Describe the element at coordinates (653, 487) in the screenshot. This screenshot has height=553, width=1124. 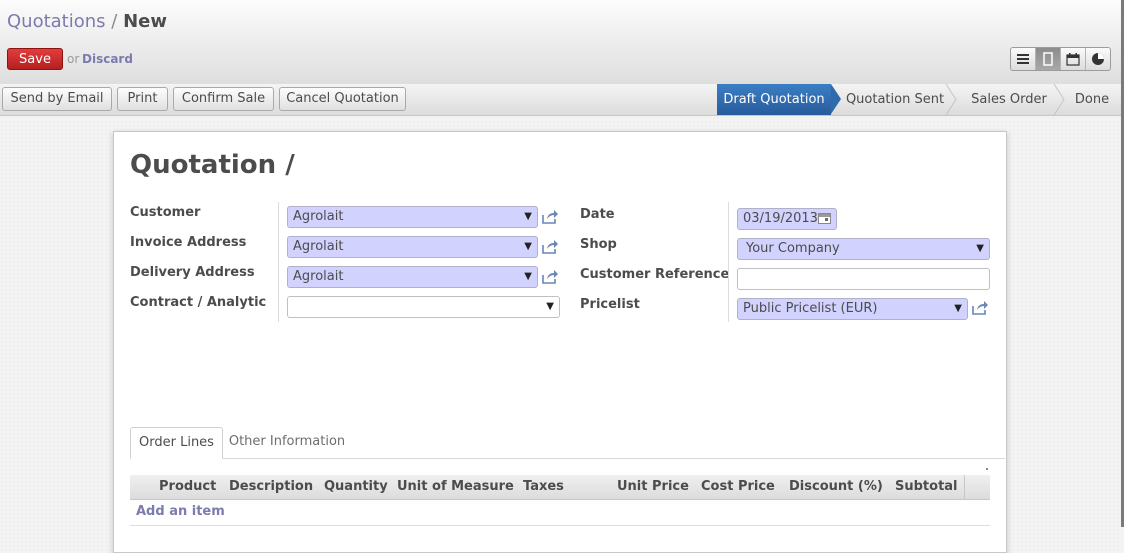
I see `column-unit-price: Unit Price` at that location.